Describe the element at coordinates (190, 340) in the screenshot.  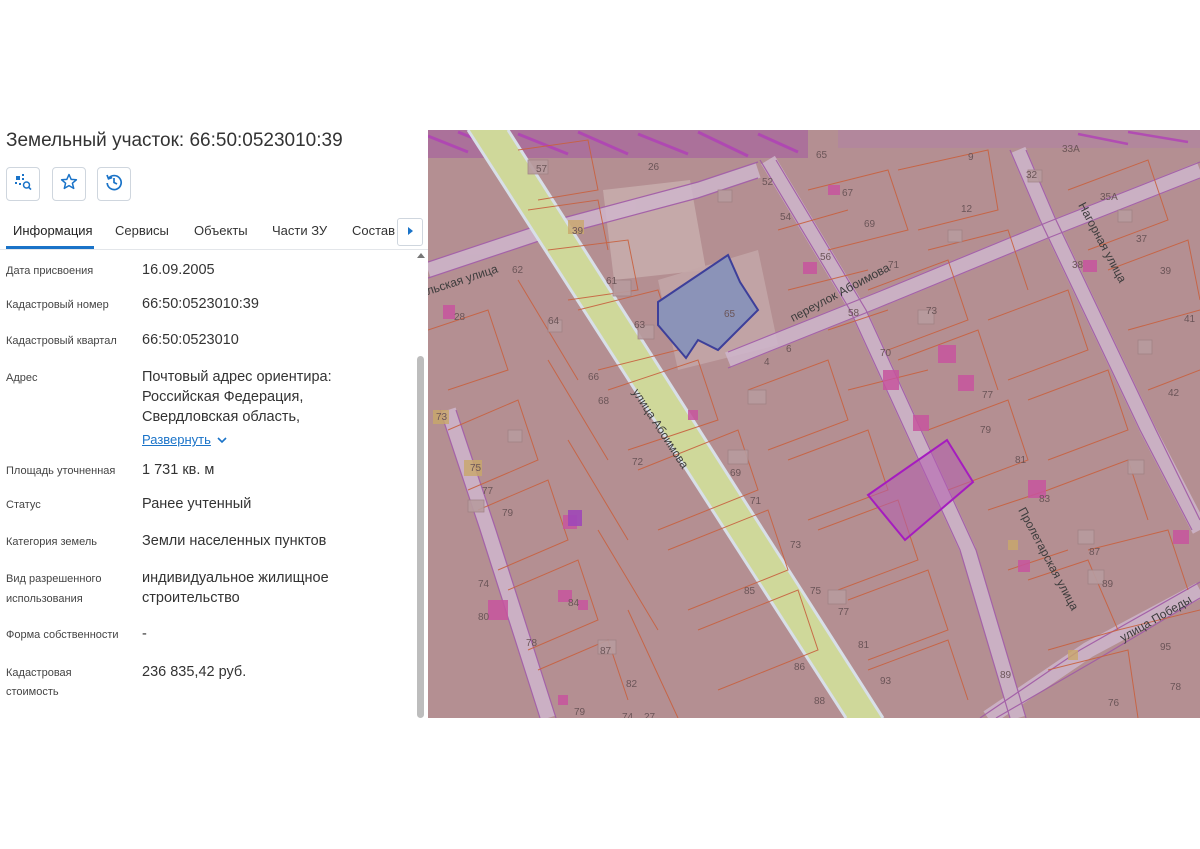
I see `quarter-value: 66:50:0523010` at that location.